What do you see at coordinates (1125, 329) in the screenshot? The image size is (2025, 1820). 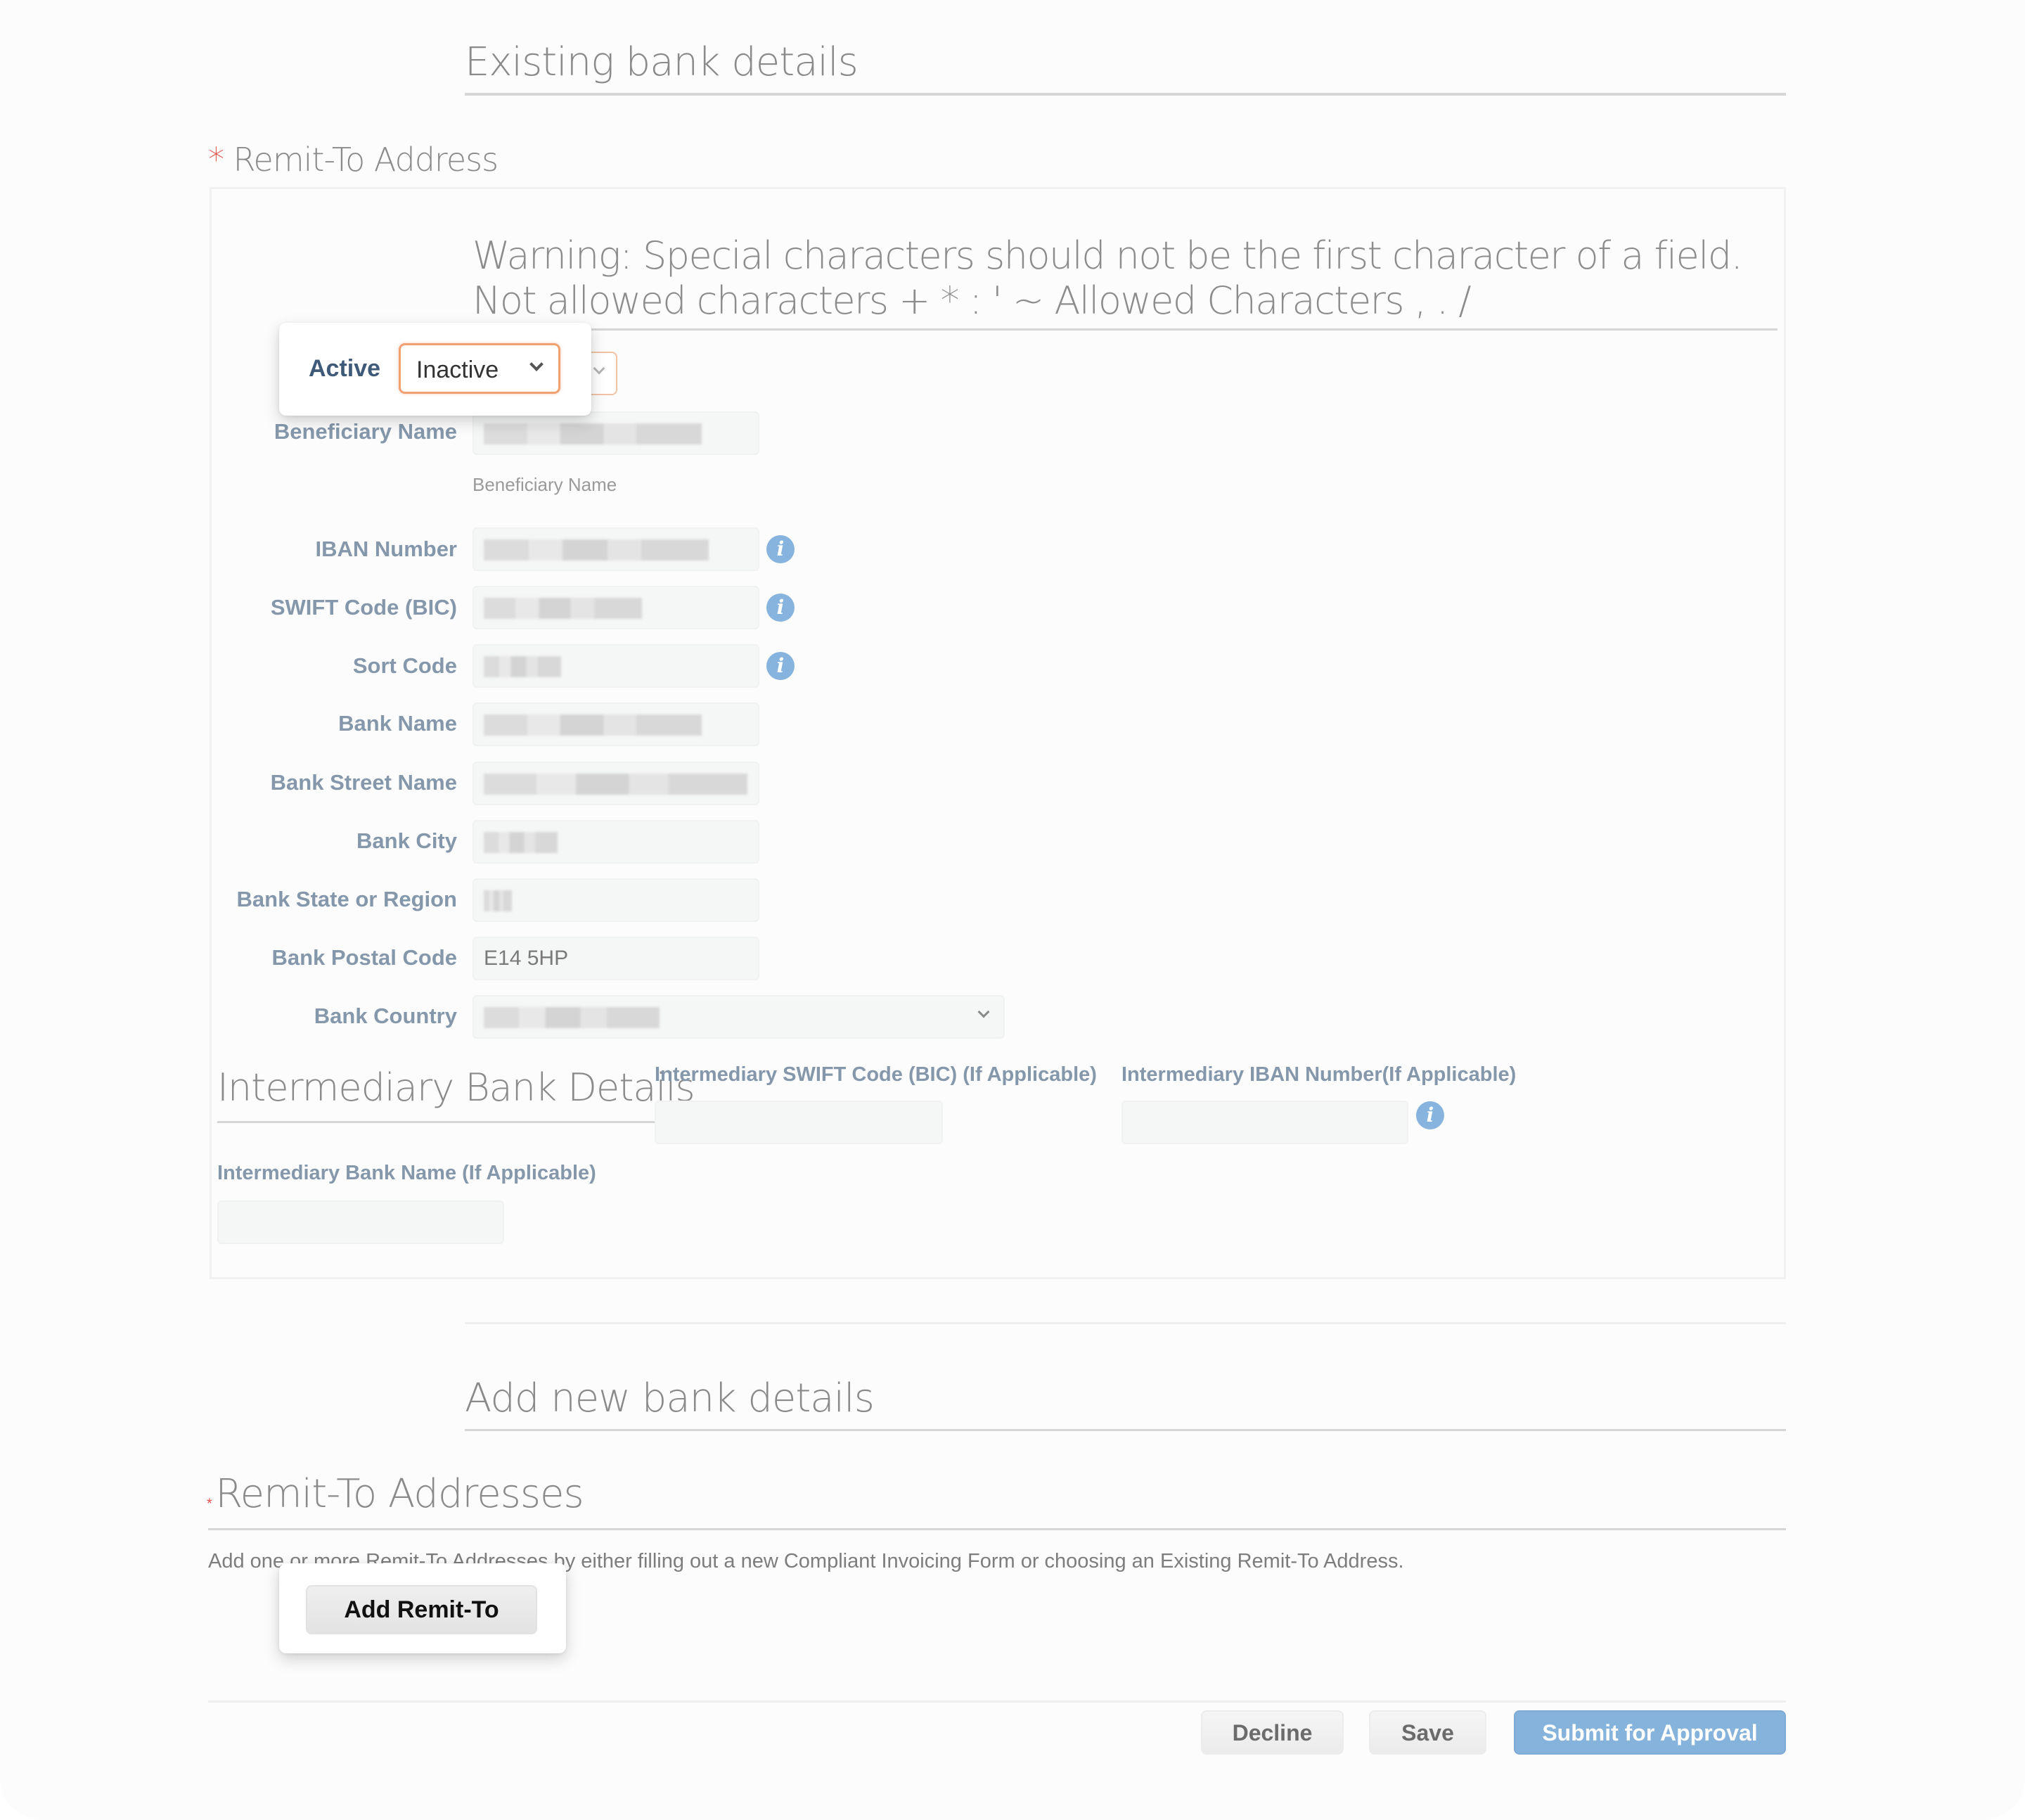 I see `warning-divider` at bounding box center [1125, 329].